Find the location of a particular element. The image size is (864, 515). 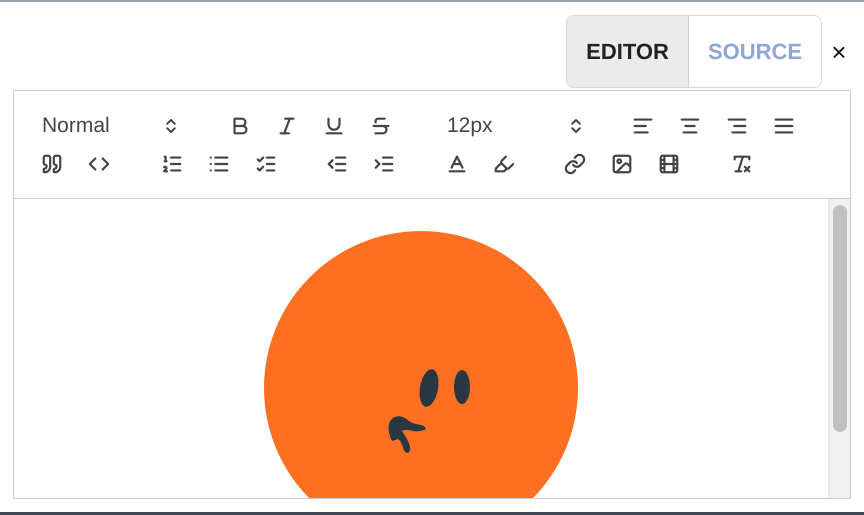

header-select: Normal is located at coordinates (110, 126).